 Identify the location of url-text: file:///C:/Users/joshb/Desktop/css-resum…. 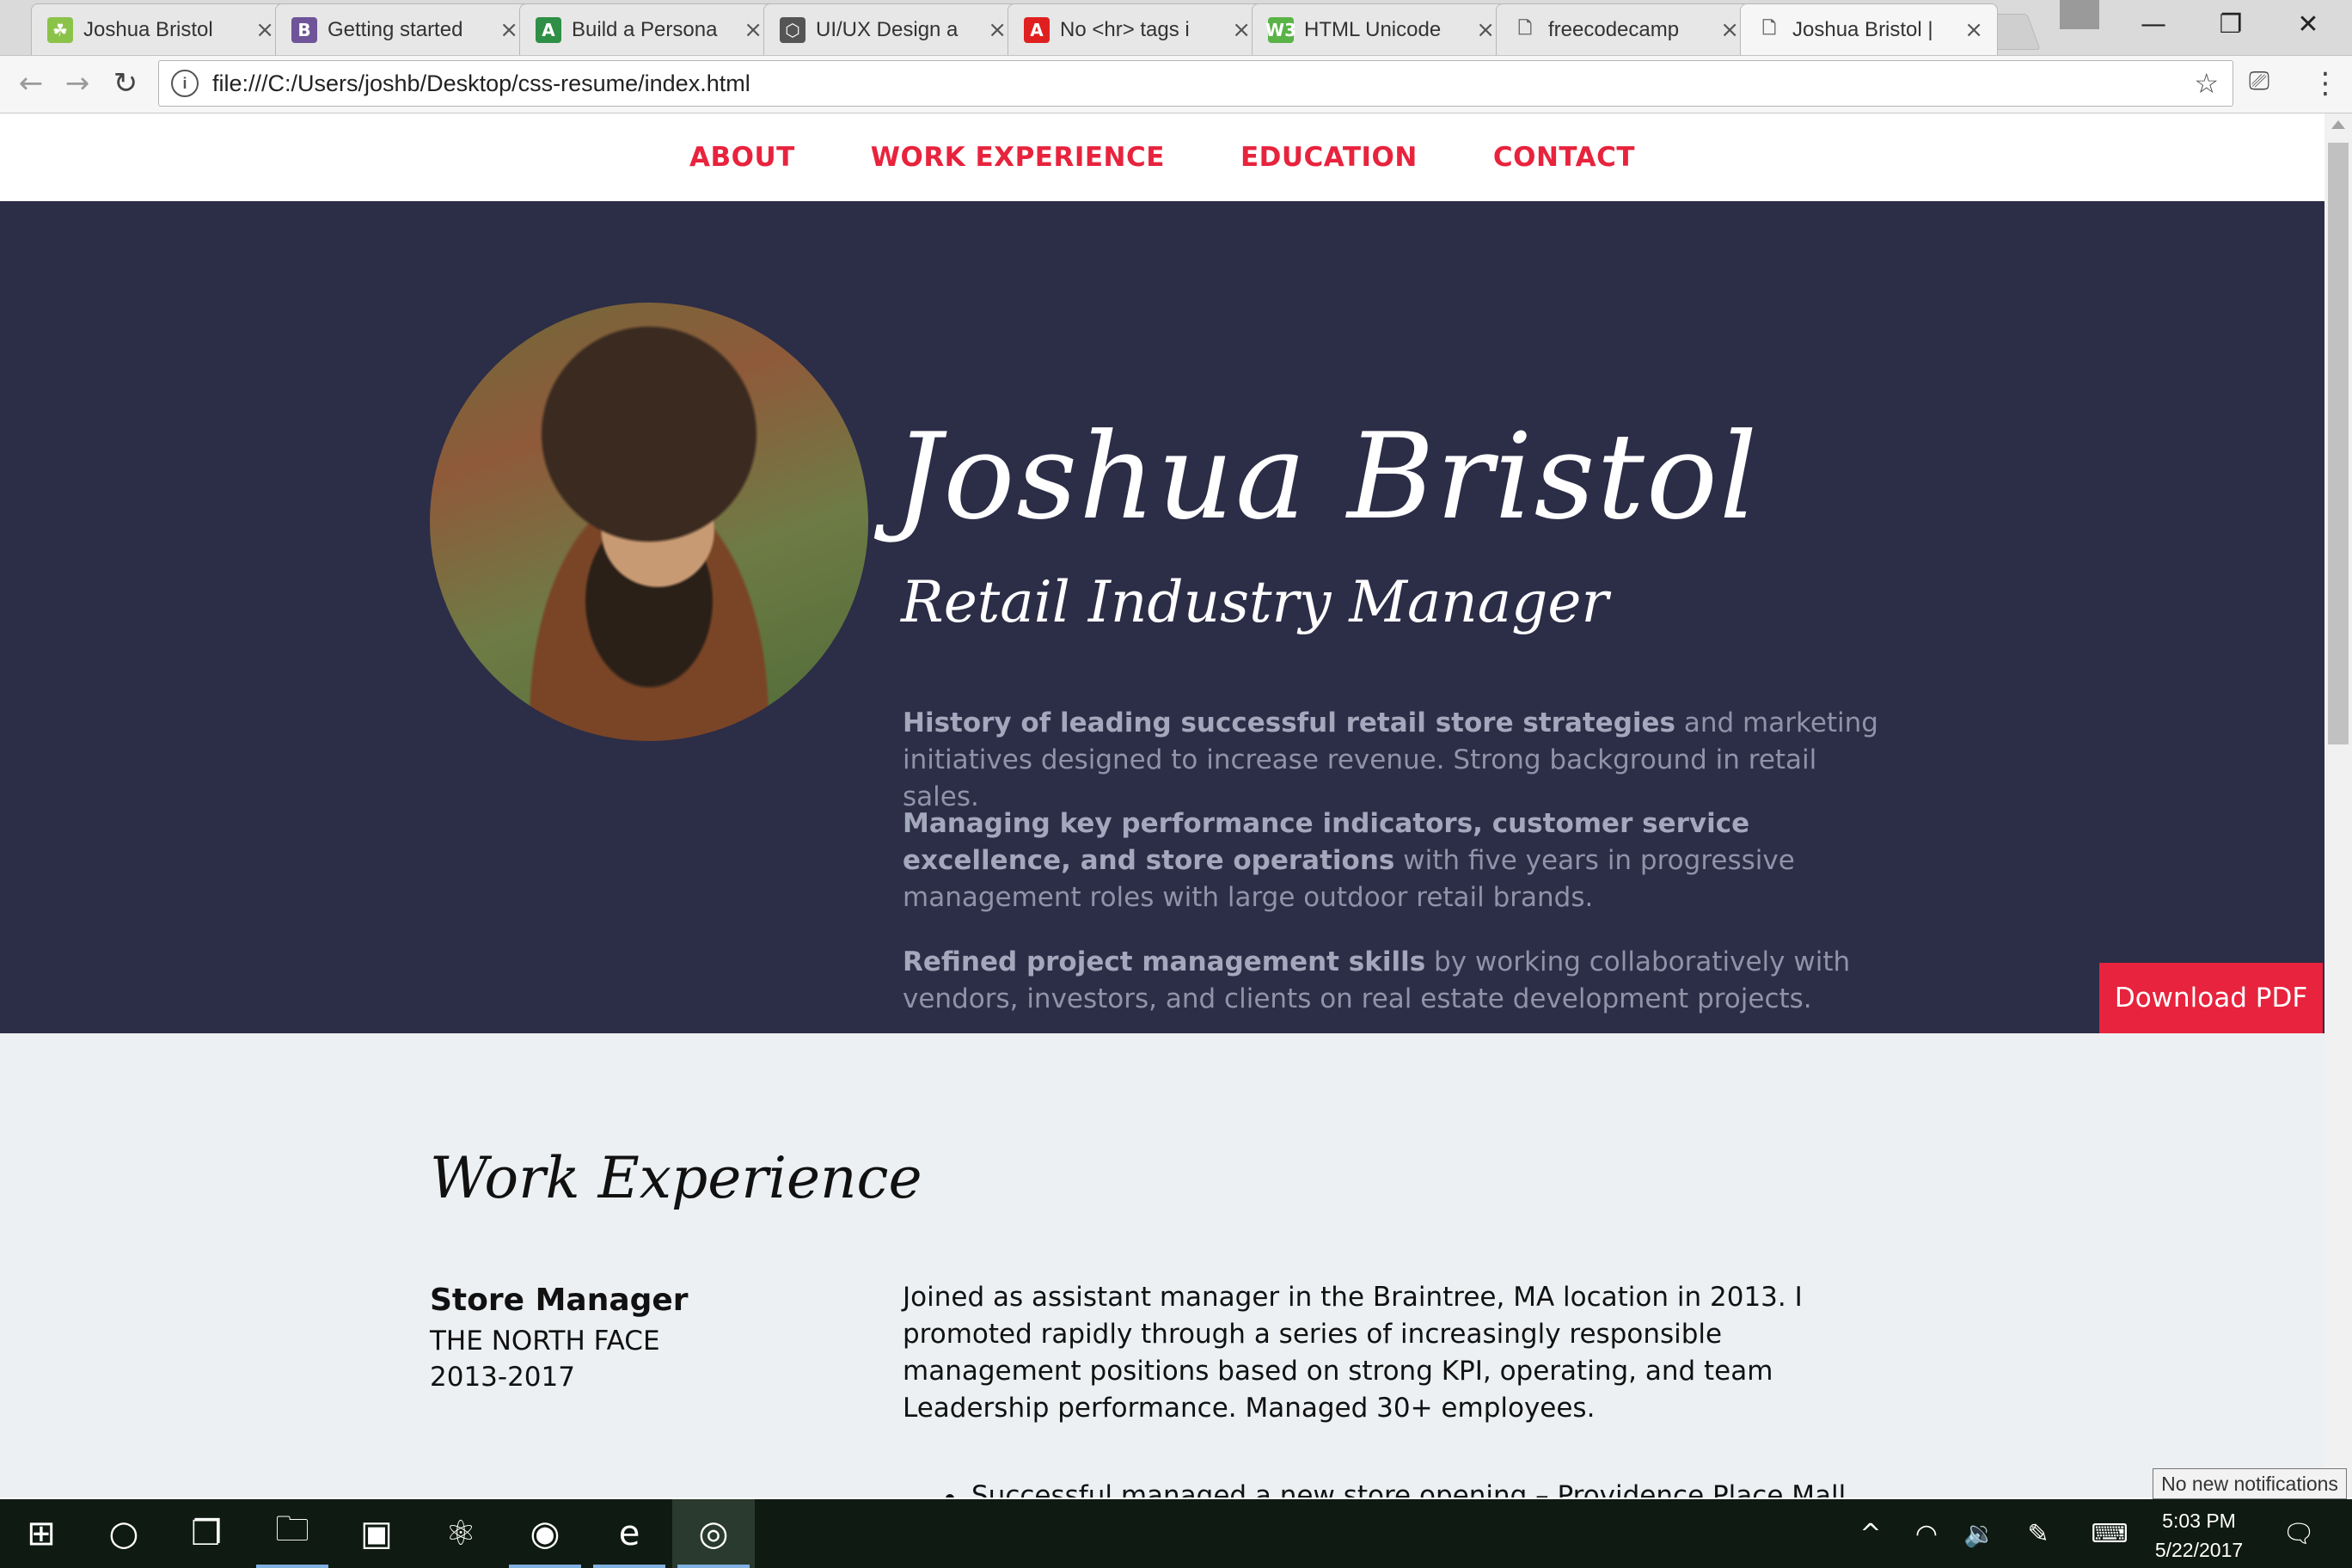
(481, 83).